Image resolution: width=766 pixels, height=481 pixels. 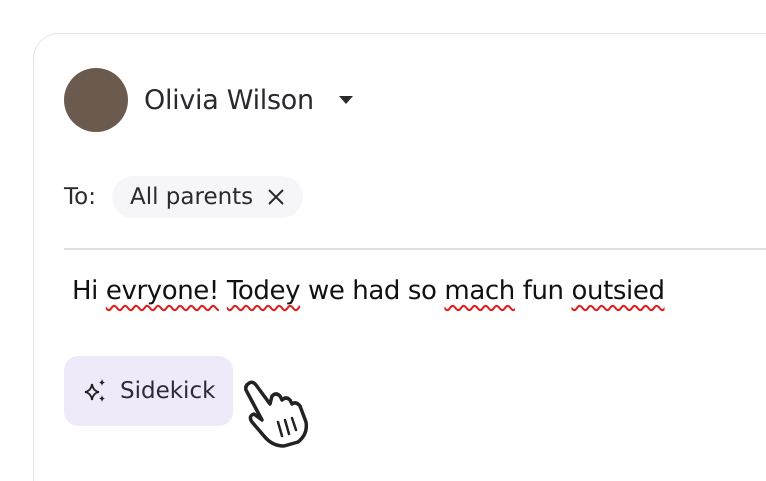 I want to click on sidekick-button: Sidekick, so click(x=149, y=391).